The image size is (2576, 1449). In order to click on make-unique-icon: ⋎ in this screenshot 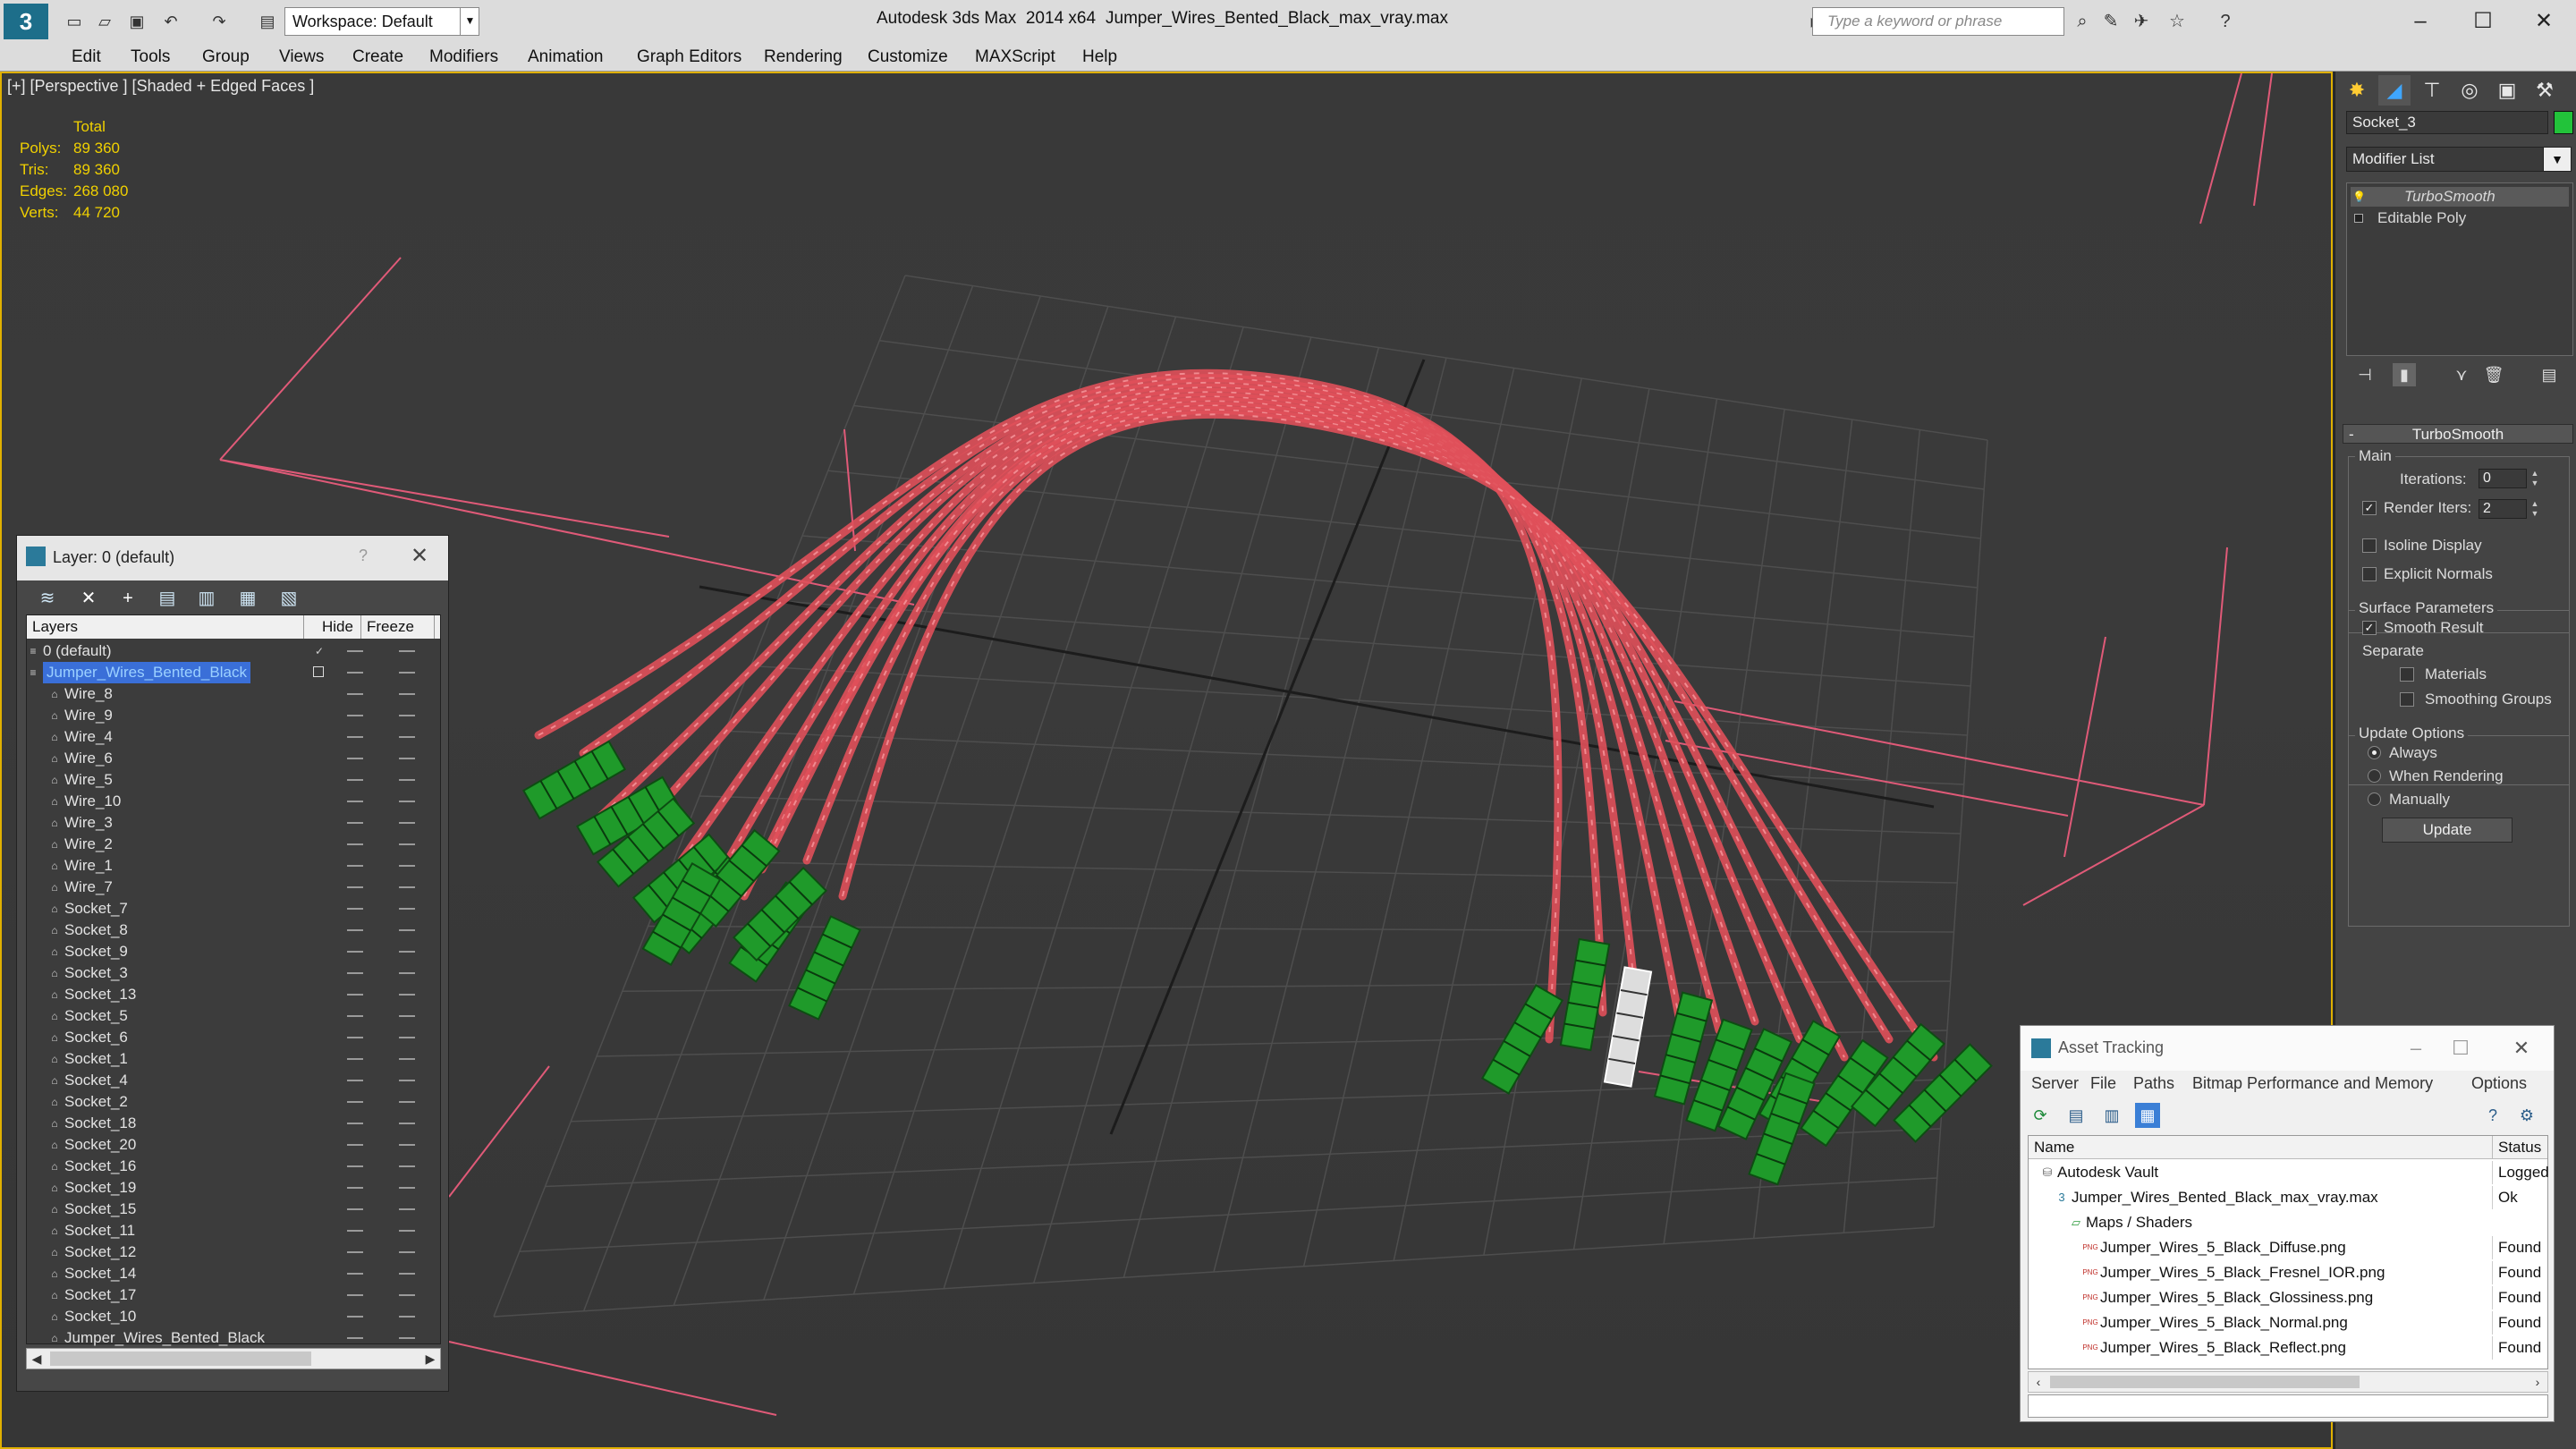, I will do `click(2461, 374)`.